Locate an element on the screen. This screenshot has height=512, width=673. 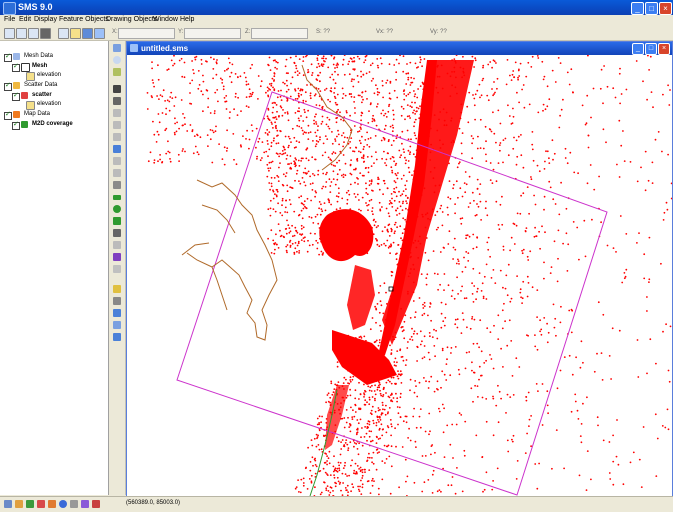
map-data-checkbox is located at coordinates (8, 115).